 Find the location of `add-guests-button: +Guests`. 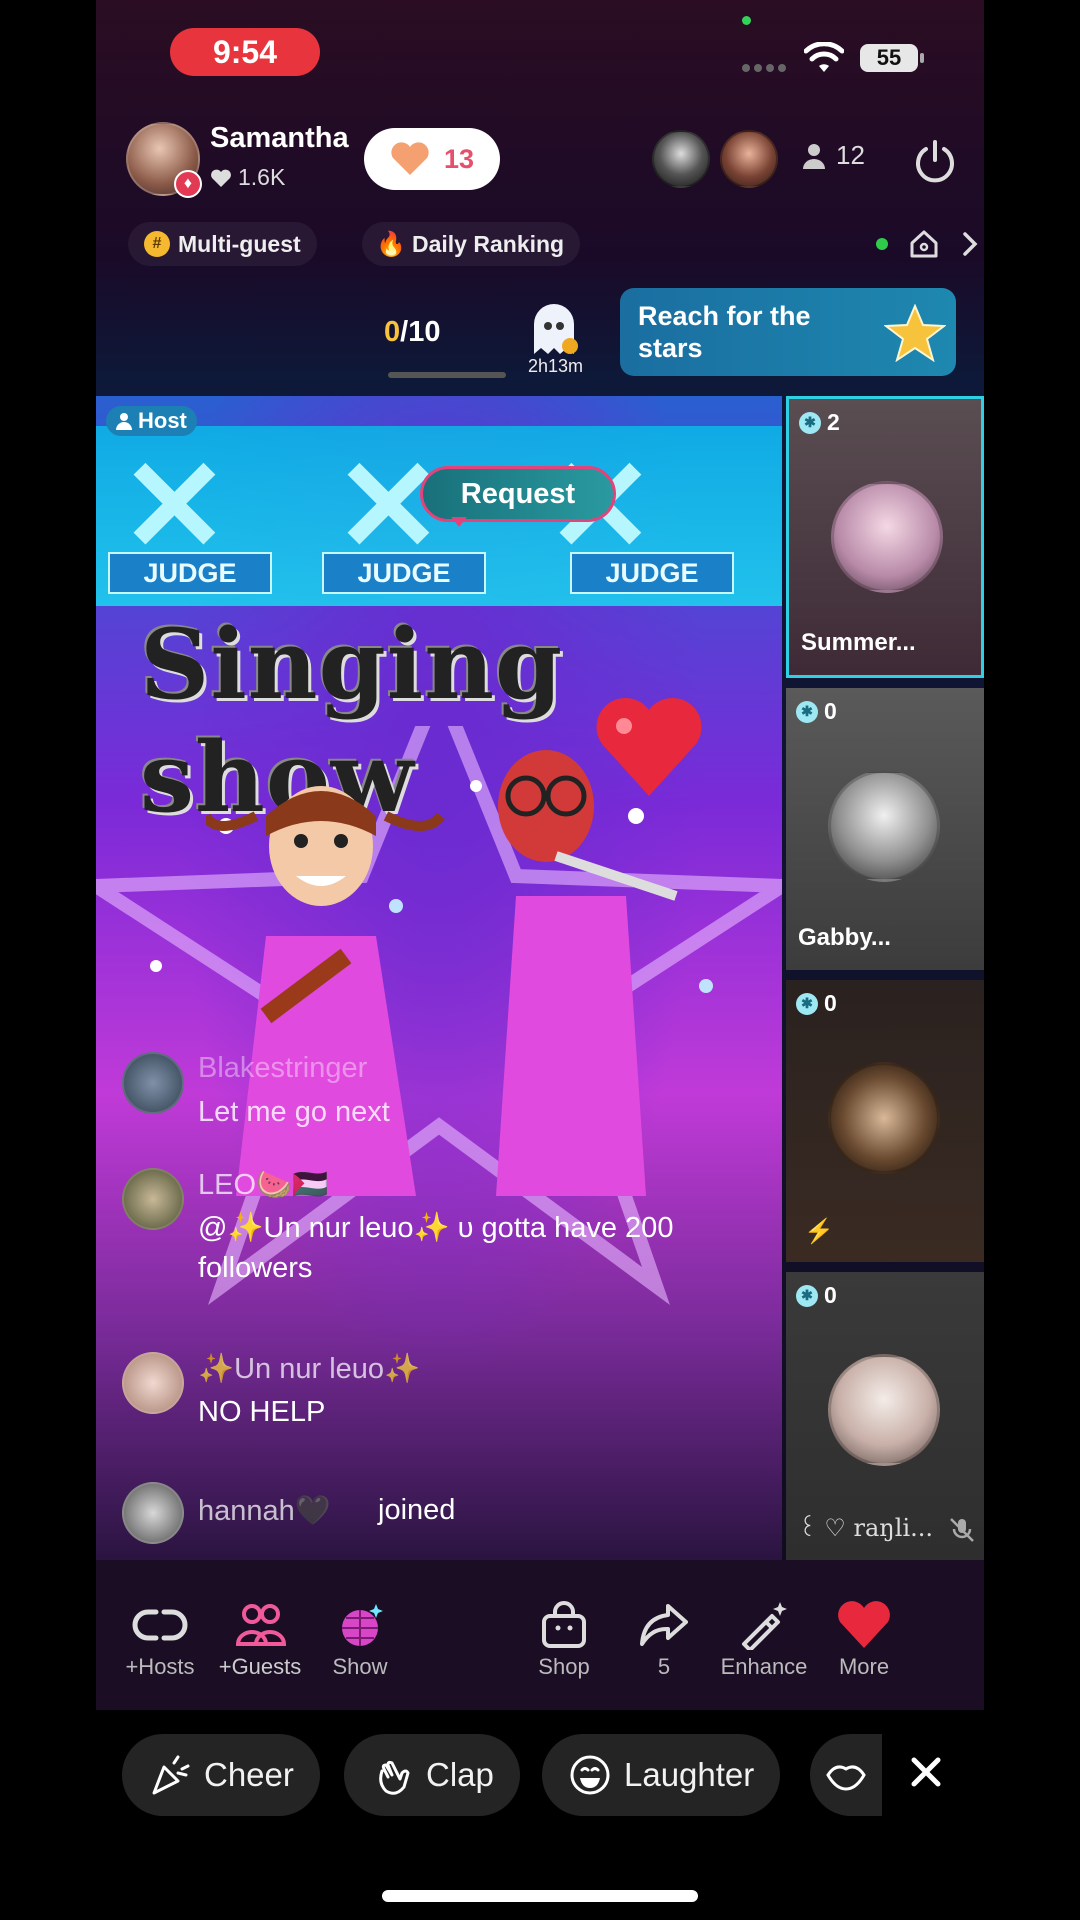

add-guests-button: +Guests is located at coordinates (260, 1640).